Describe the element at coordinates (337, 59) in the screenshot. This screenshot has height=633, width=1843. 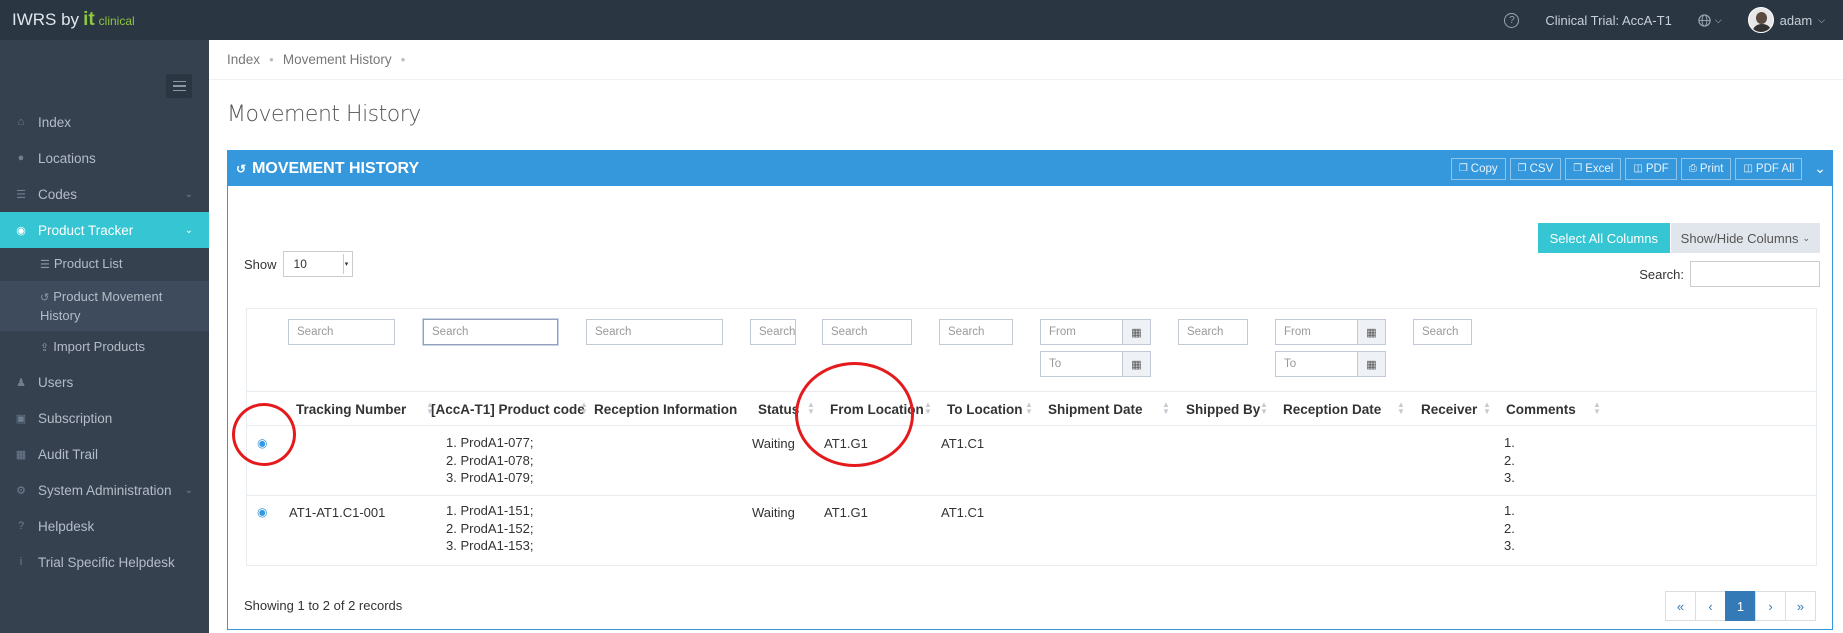
I see `breadcrumb-movement-history: Movement History` at that location.